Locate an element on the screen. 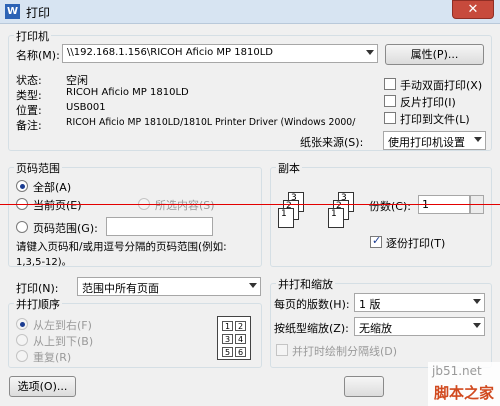  order-preview-icon: 1 2 3 4 5 6 is located at coordinates (234, 338).